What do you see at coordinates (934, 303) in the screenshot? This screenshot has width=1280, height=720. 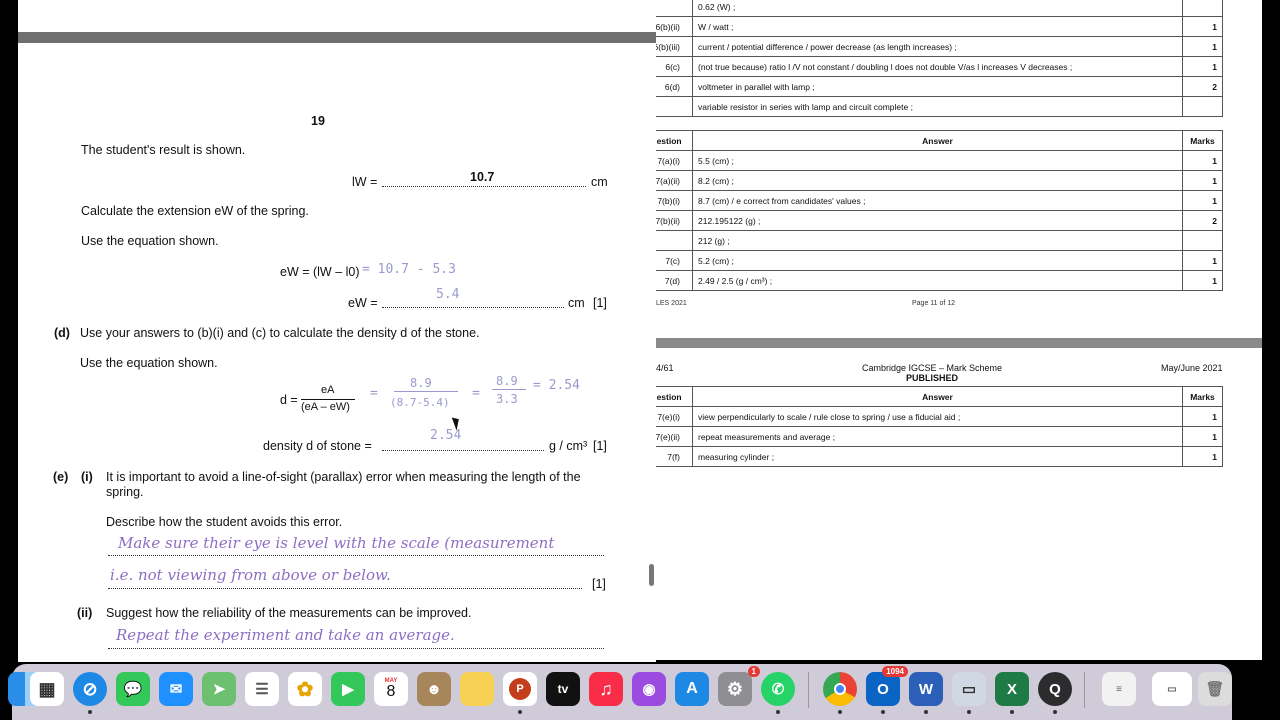 I see `page-footer-number: Page 11 of 12` at bounding box center [934, 303].